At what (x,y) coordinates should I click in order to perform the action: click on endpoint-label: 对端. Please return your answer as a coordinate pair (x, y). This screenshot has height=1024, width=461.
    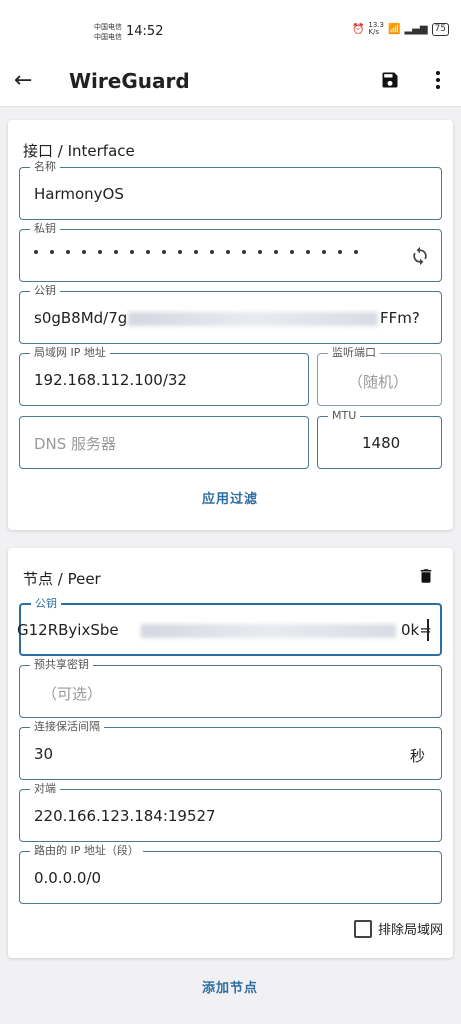
    Looking at the image, I should click on (45, 789).